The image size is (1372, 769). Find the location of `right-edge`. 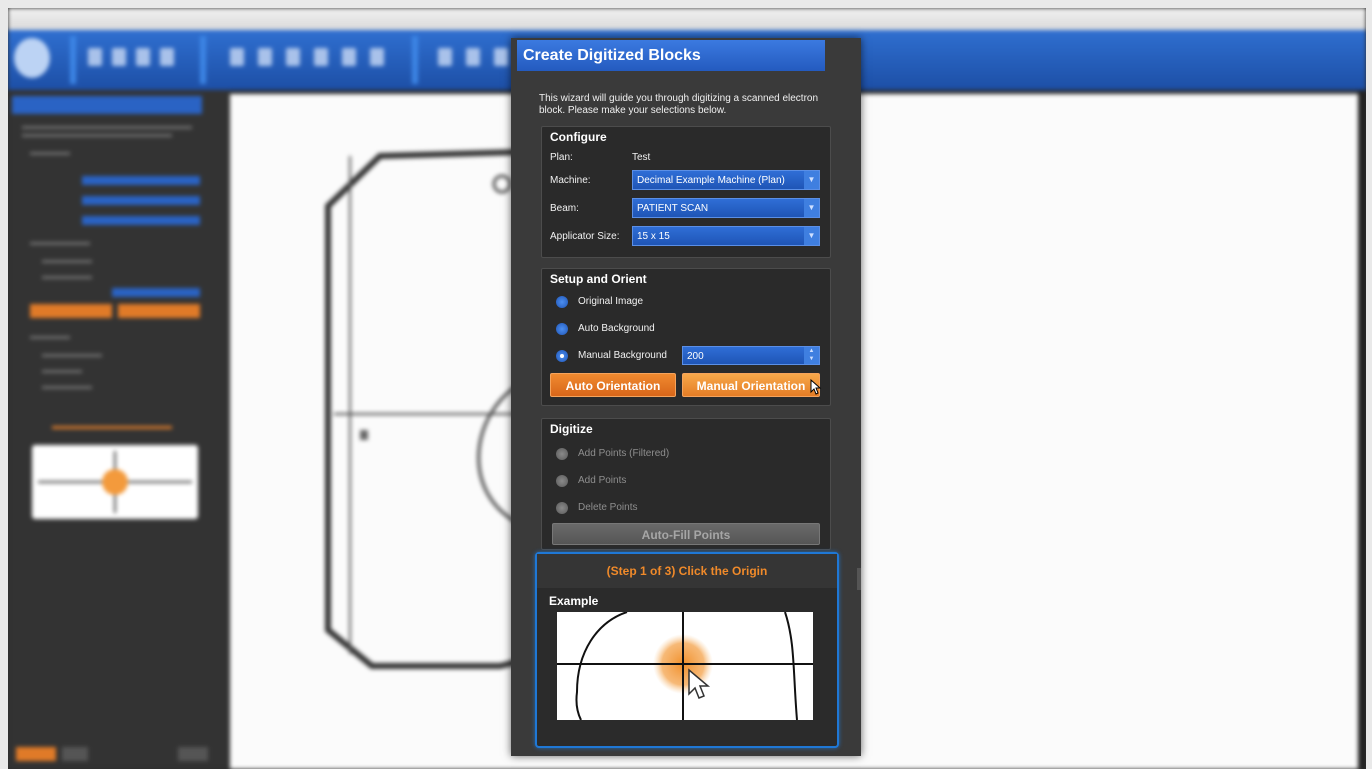

right-edge is located at coordinates (1362, 429).